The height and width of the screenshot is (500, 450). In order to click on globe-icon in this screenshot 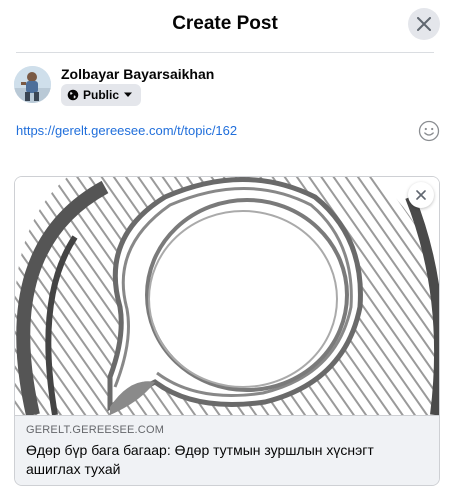, I will do `click(73, 95)`.